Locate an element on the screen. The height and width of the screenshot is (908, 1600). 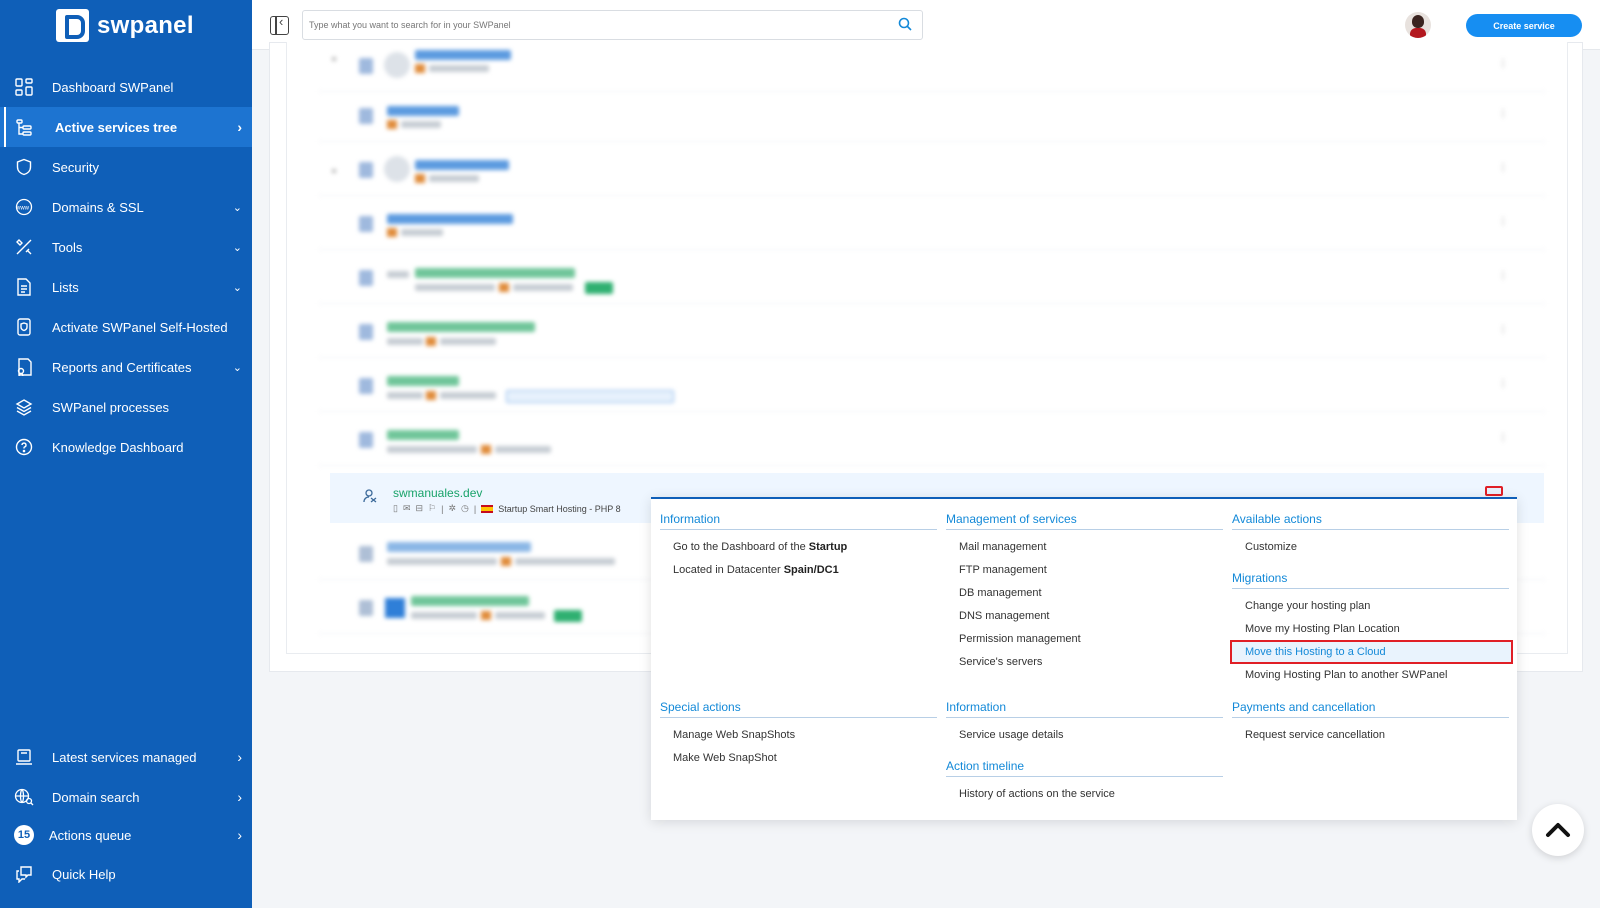
sidebar-item-active-services-tree: Active services tree › is located at coordinates (126, 127).